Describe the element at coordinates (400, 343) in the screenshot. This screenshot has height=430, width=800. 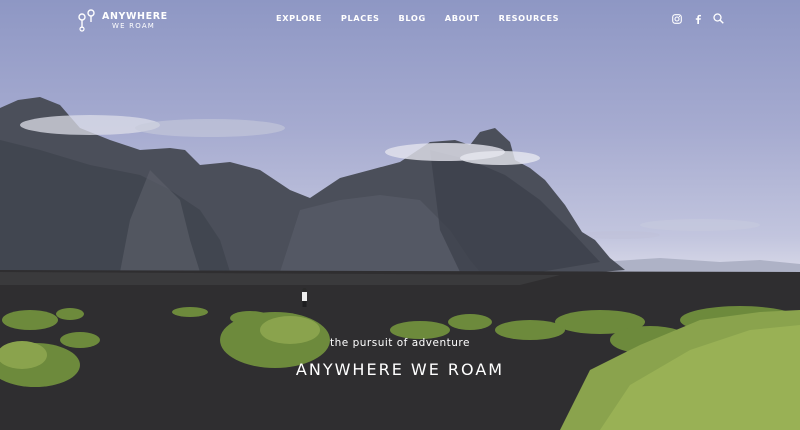
I see `hero-tagline: the pursuit of adventure` at that location.